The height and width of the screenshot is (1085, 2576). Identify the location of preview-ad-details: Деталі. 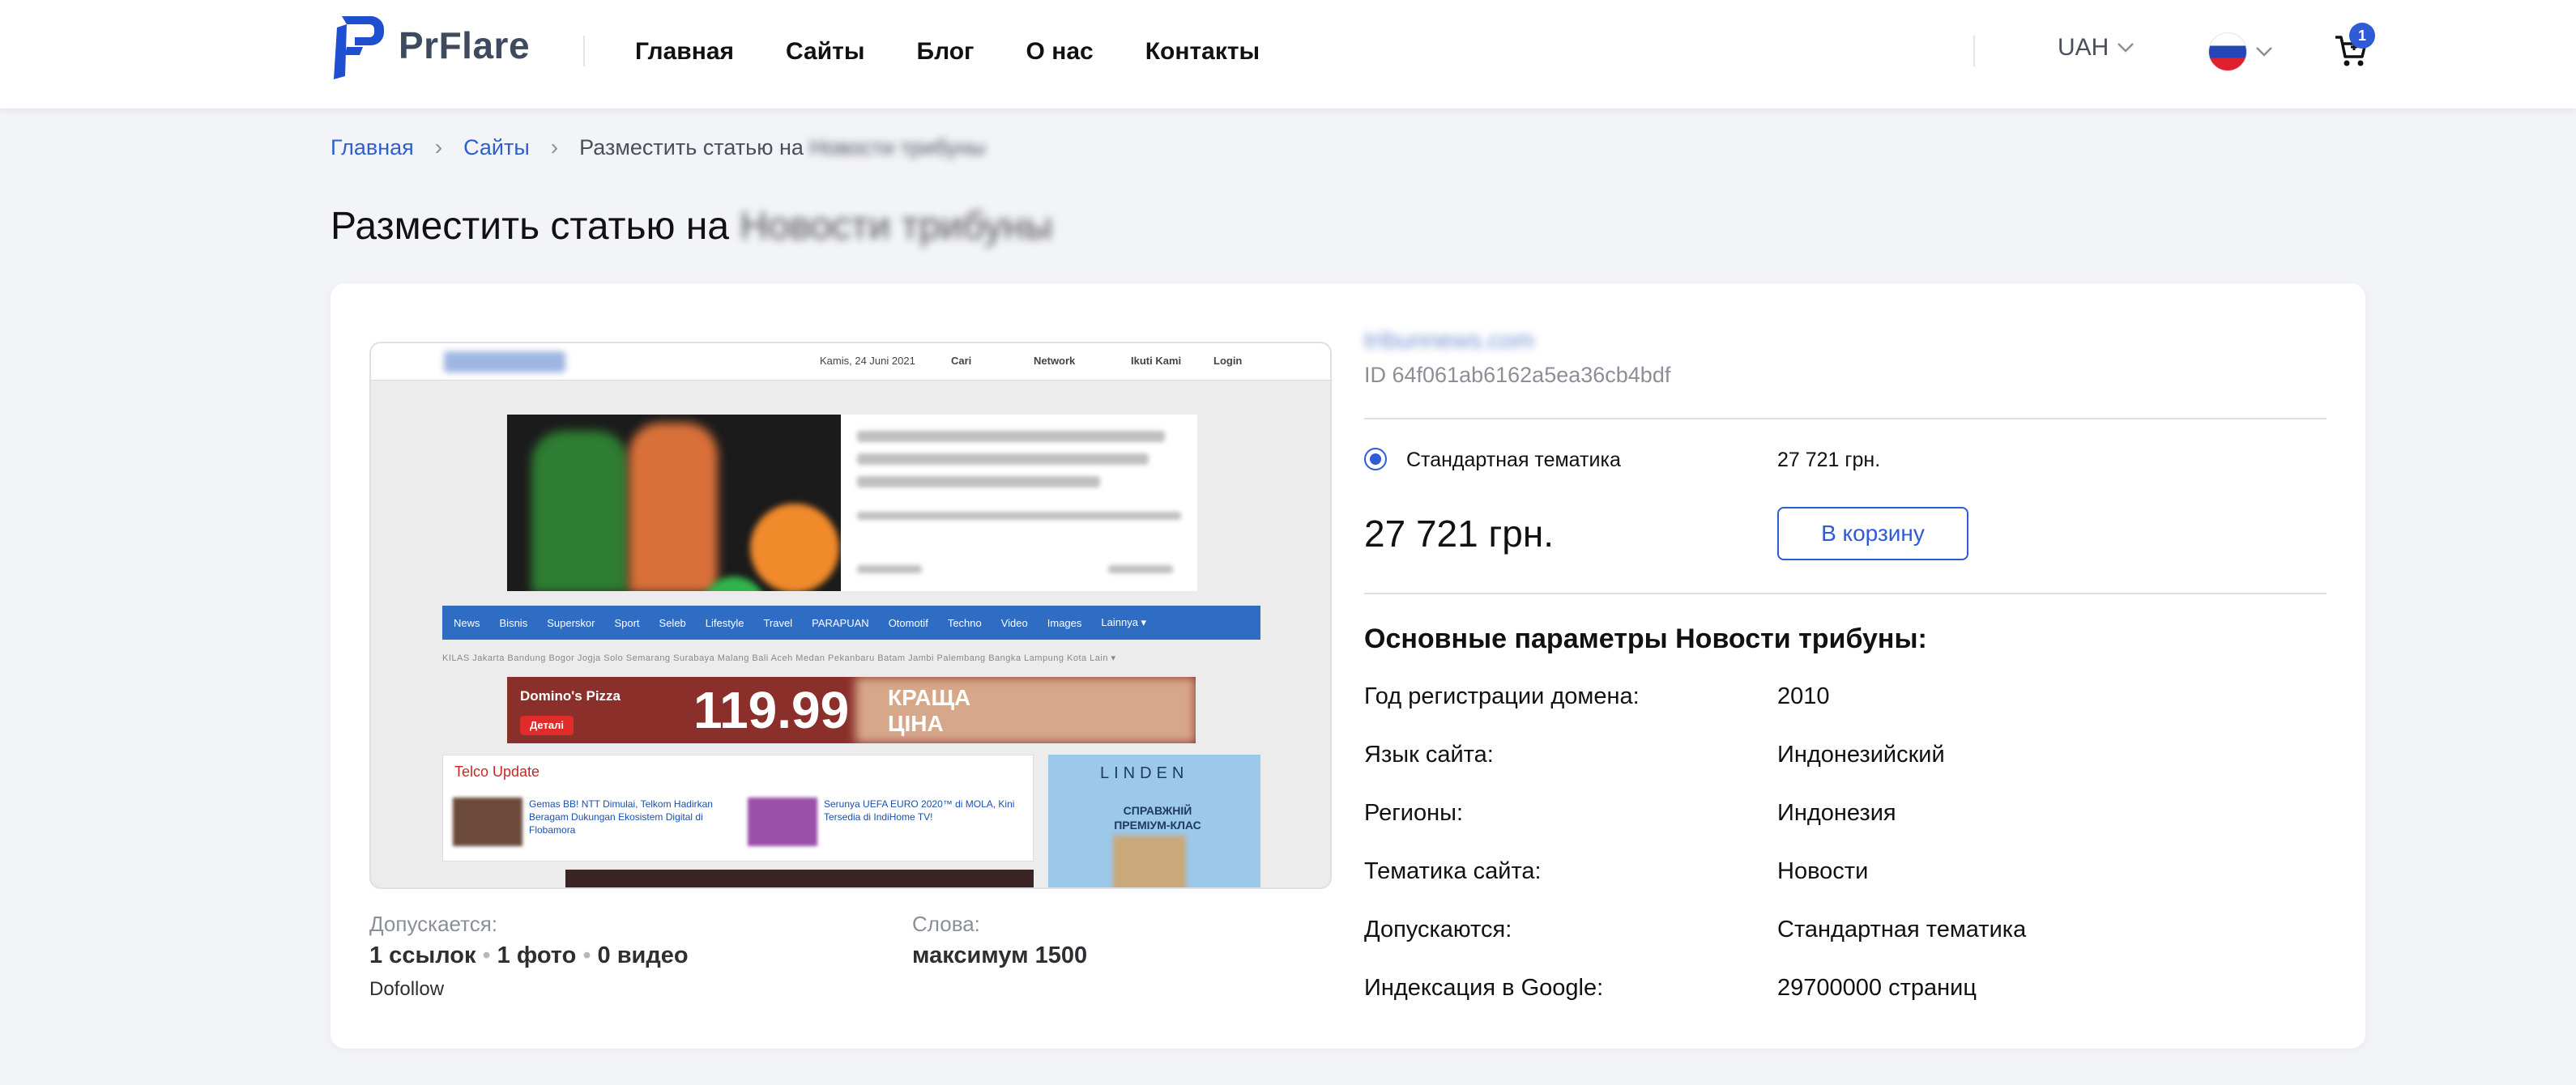
(547, 725).